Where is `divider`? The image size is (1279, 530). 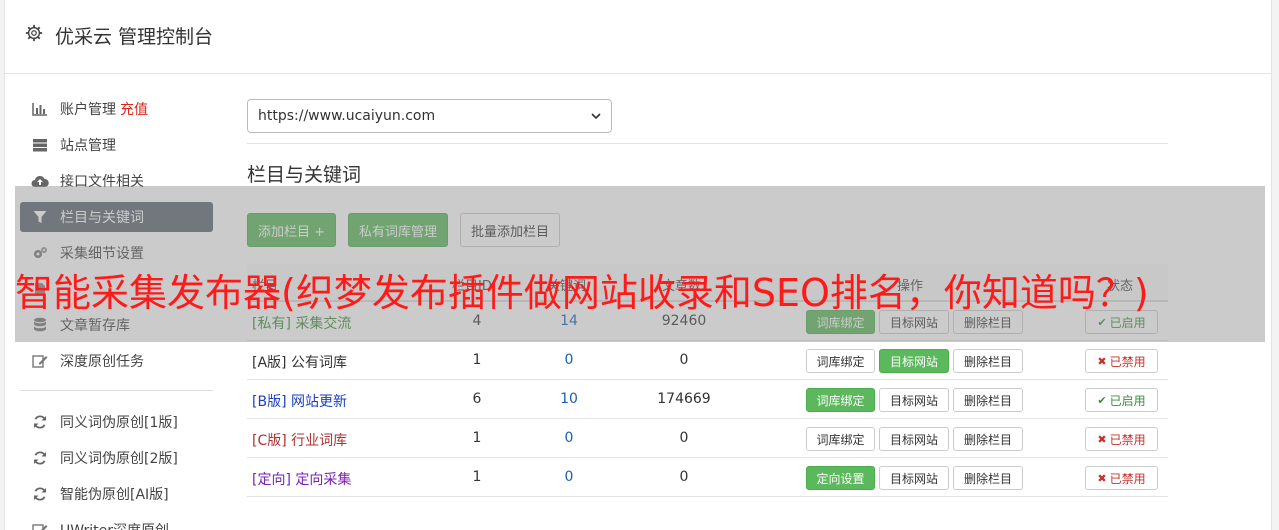 divider is located at coordinates (707, 143).